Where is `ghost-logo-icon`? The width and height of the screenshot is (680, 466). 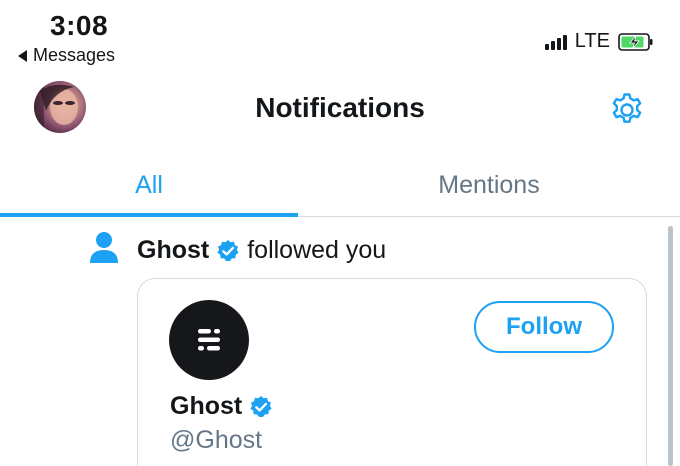
ghost-logo-icon is located at coordinates (209, 340).